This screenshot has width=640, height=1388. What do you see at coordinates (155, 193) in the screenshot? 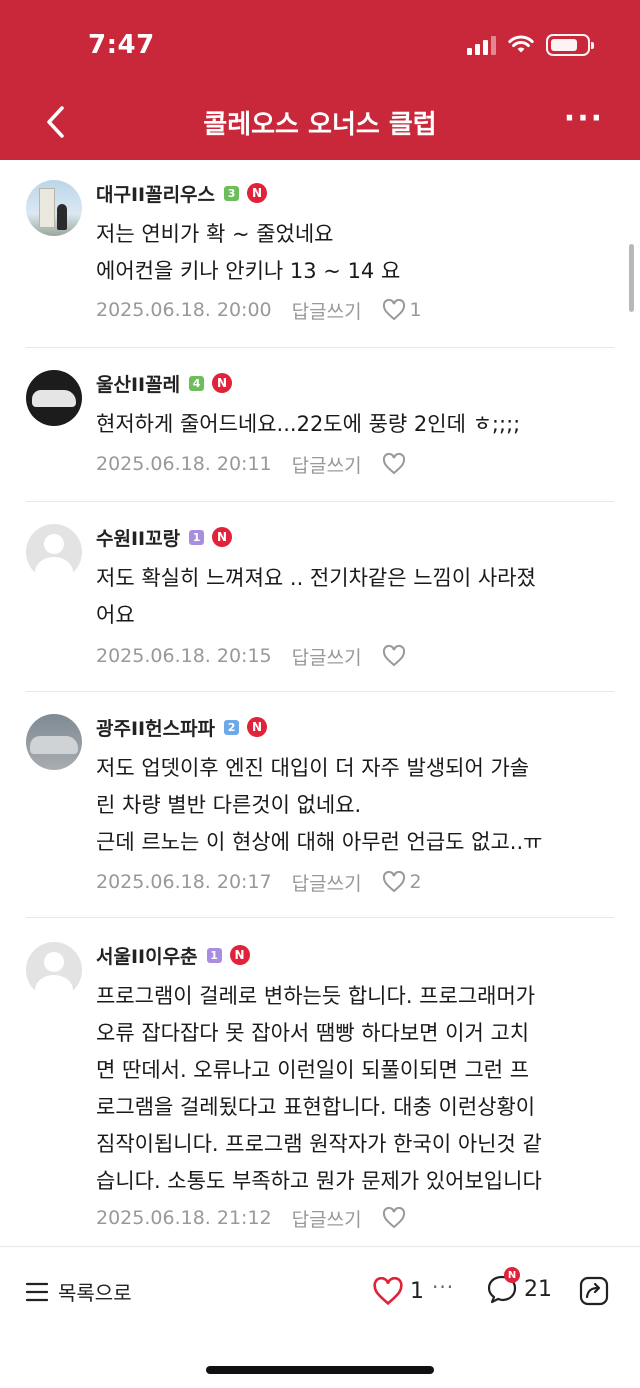
I see `author-nickname: 대구II꼴리우스` at bounding box center [155, 193].